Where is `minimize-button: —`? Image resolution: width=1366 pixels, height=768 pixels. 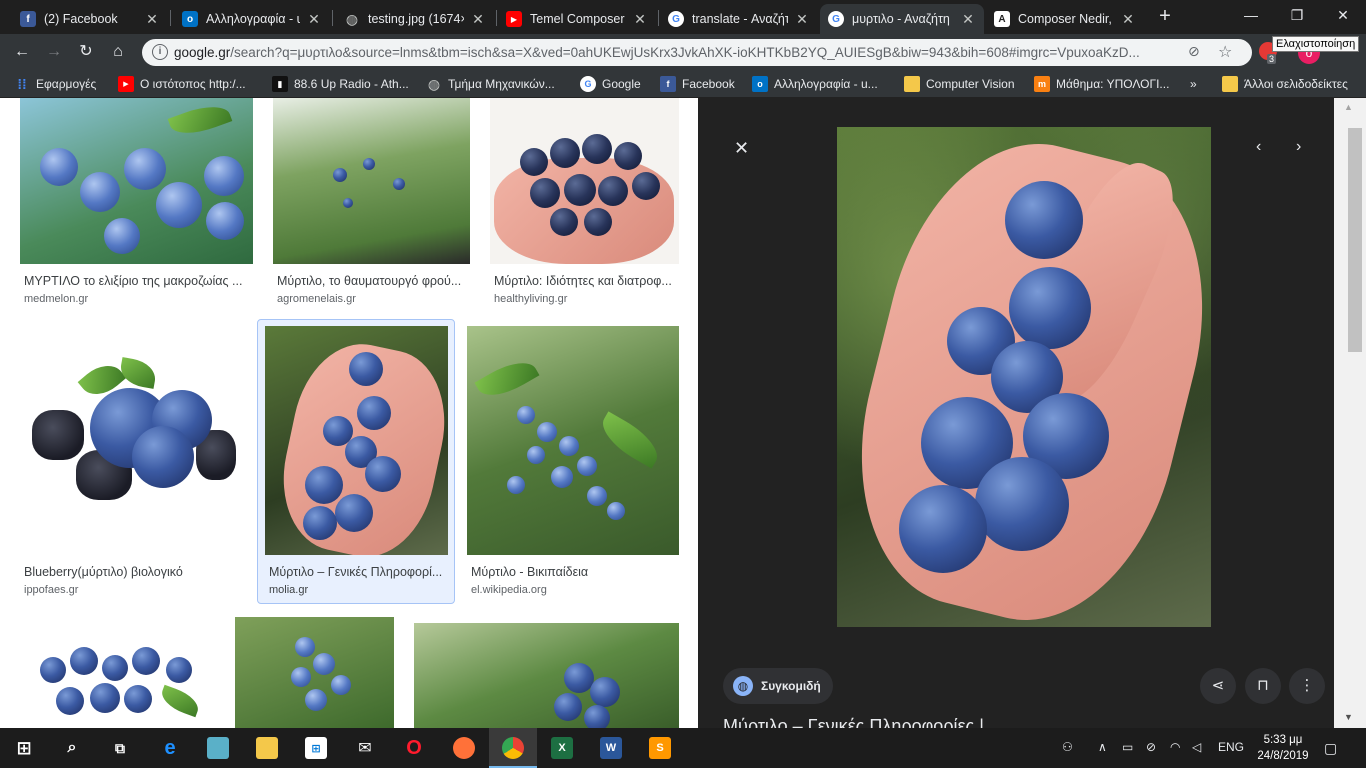 minimize-button: — is located at coordinates (1251, 15).